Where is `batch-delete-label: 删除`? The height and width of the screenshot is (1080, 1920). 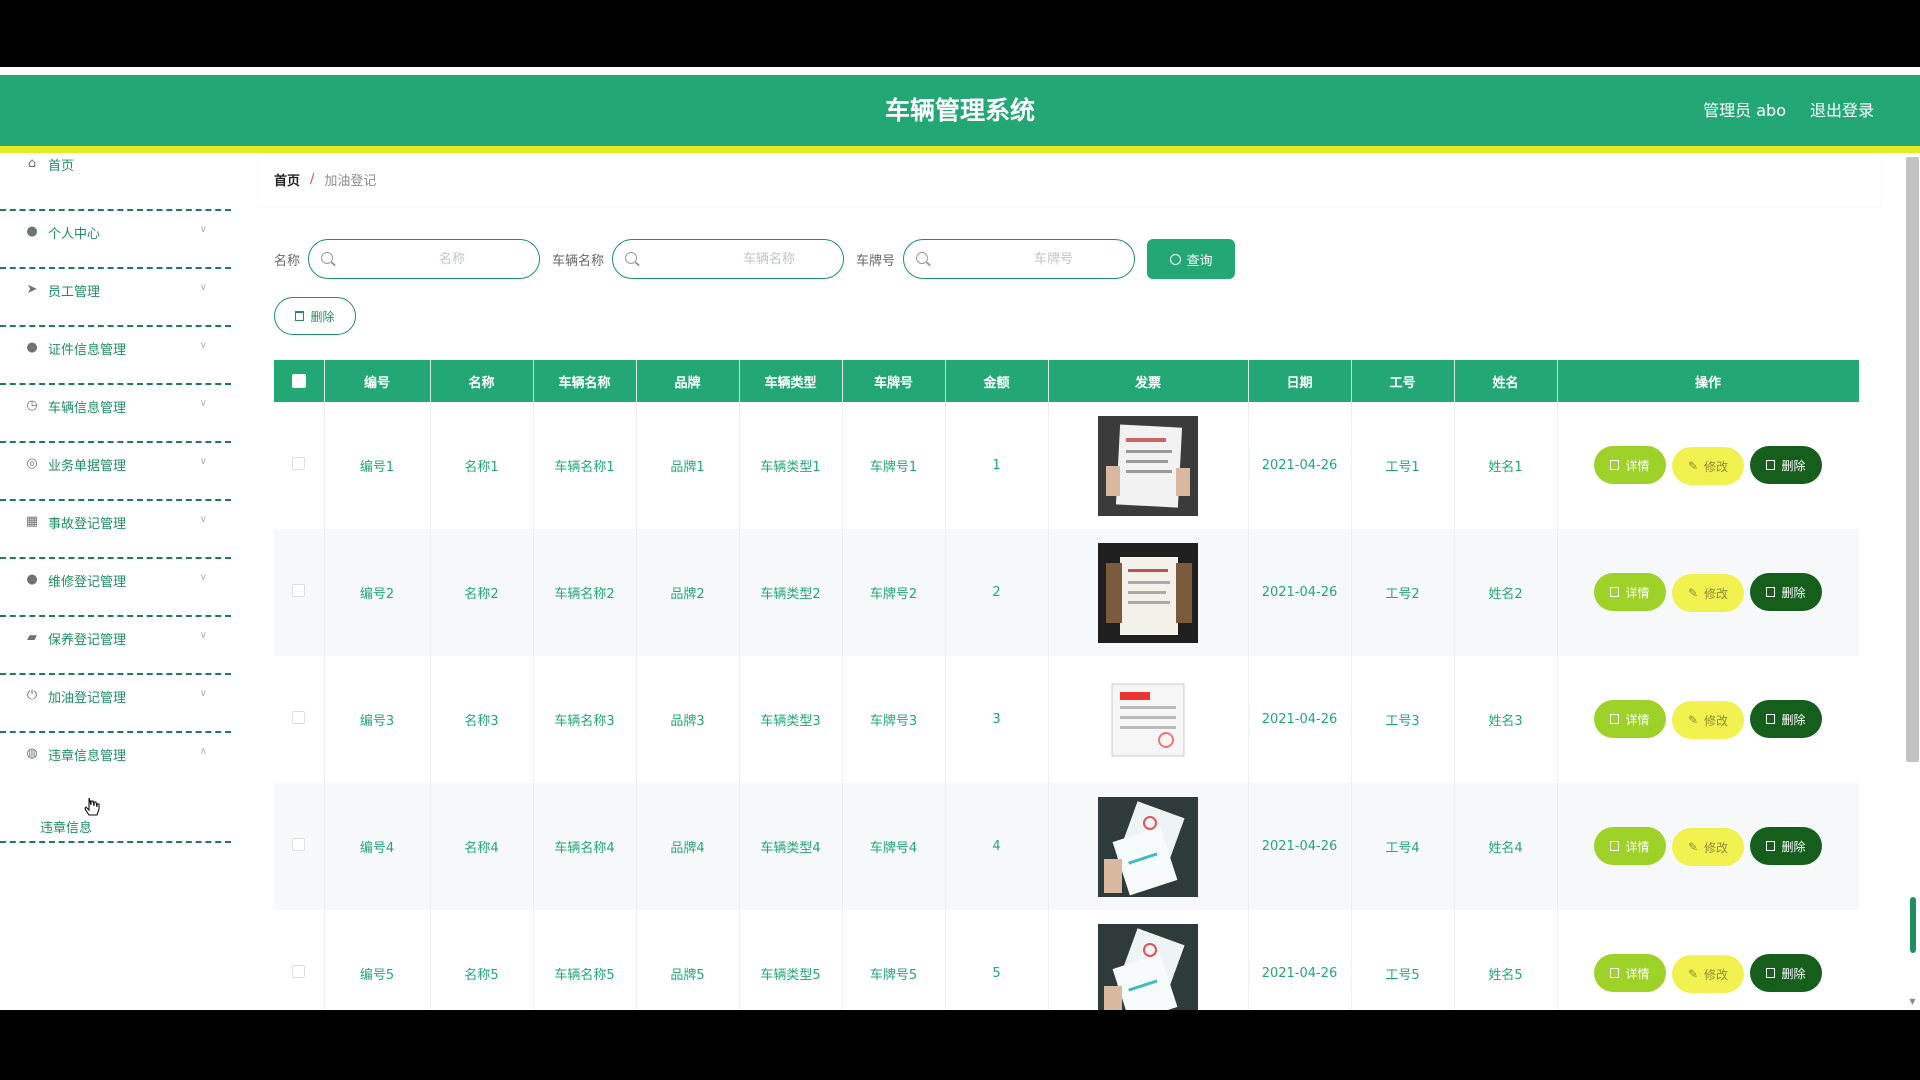
batch-delete-label: 删除 is located at coordinates (322, 316).